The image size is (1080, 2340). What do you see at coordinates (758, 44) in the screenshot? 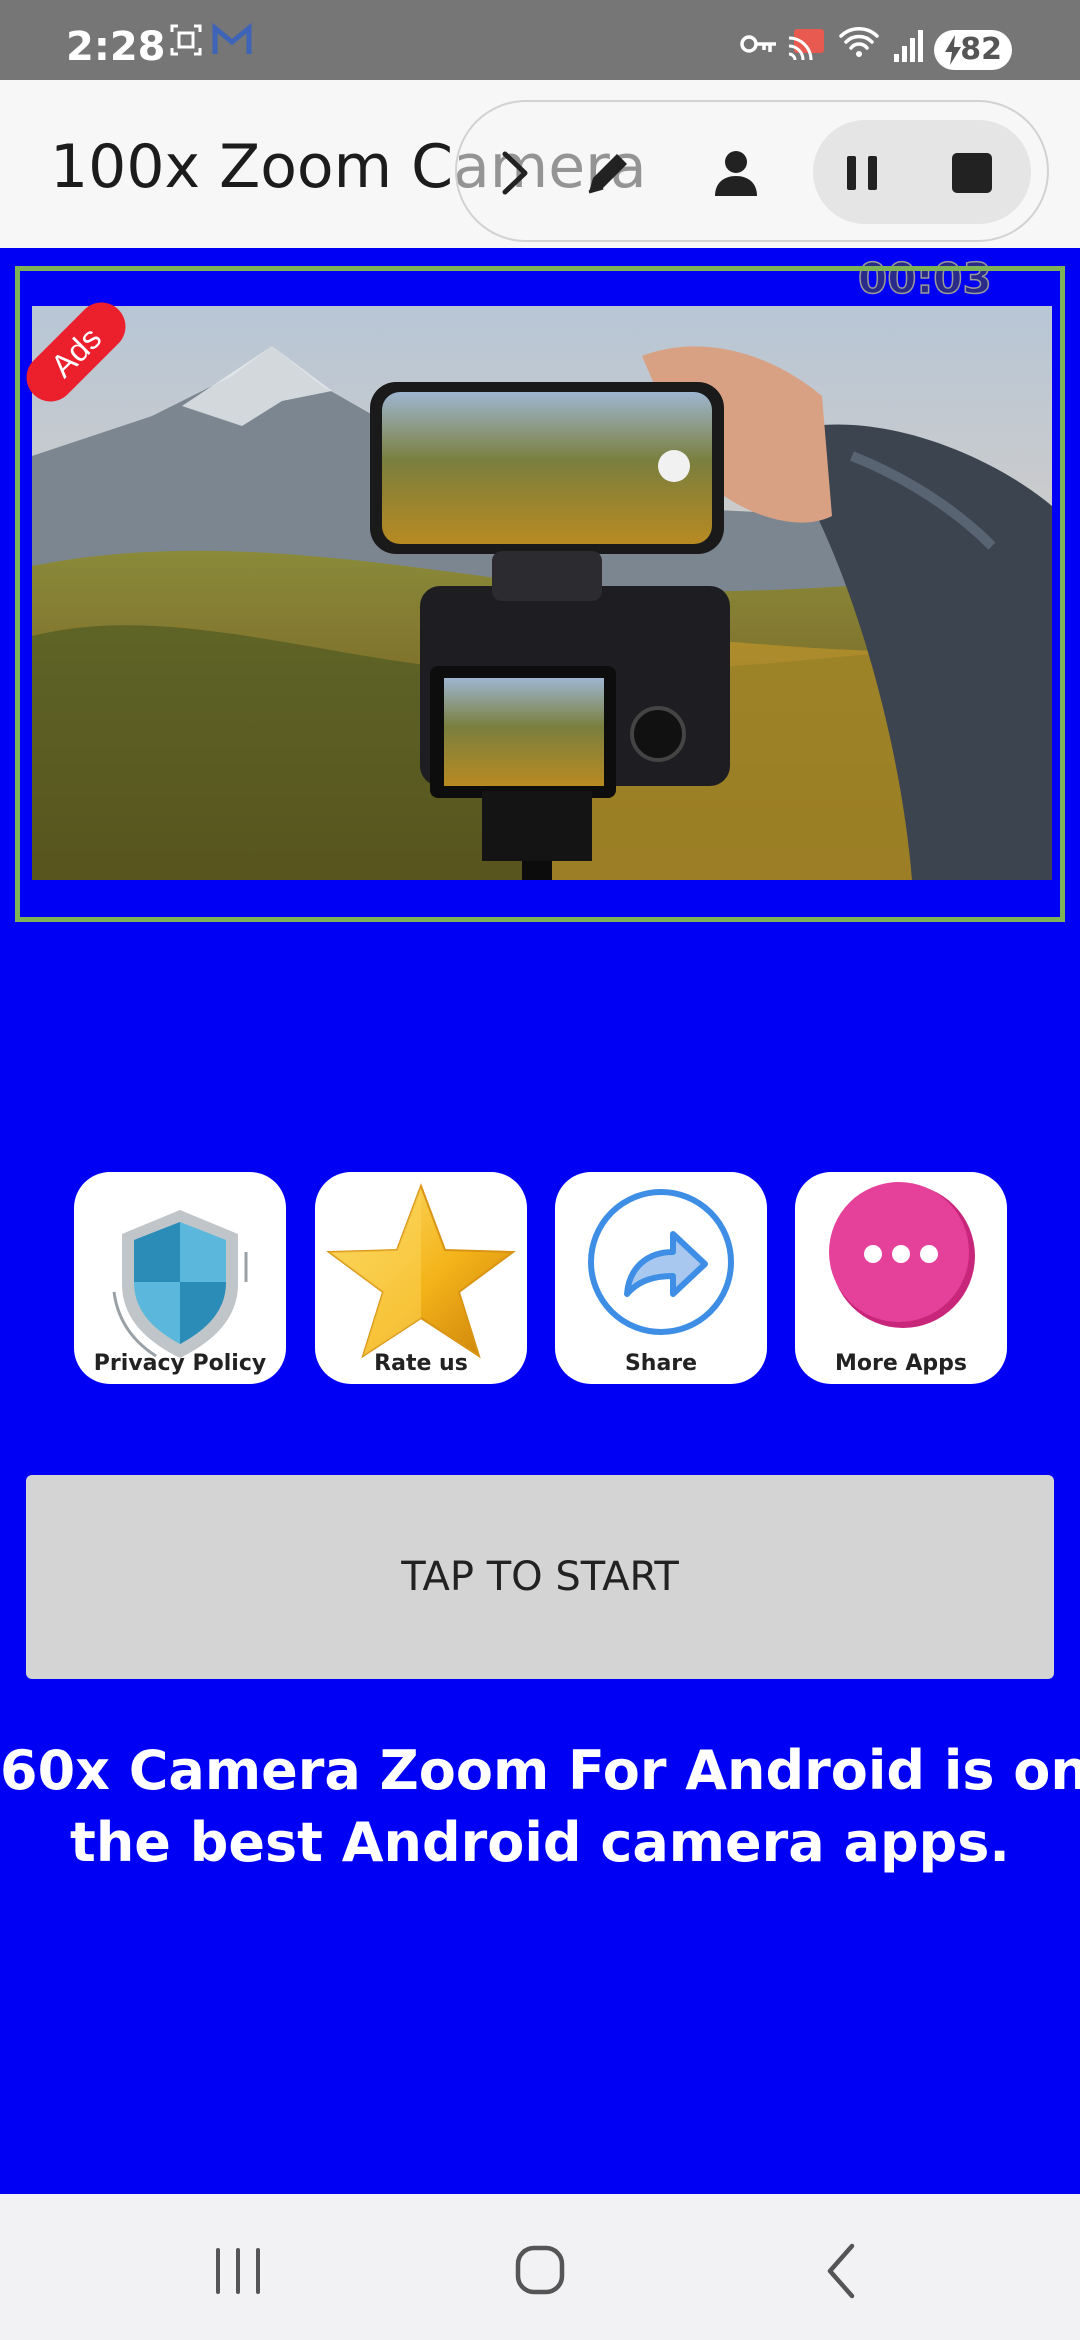
I see `vpn-key-icon` at bounding box center [758, 44].